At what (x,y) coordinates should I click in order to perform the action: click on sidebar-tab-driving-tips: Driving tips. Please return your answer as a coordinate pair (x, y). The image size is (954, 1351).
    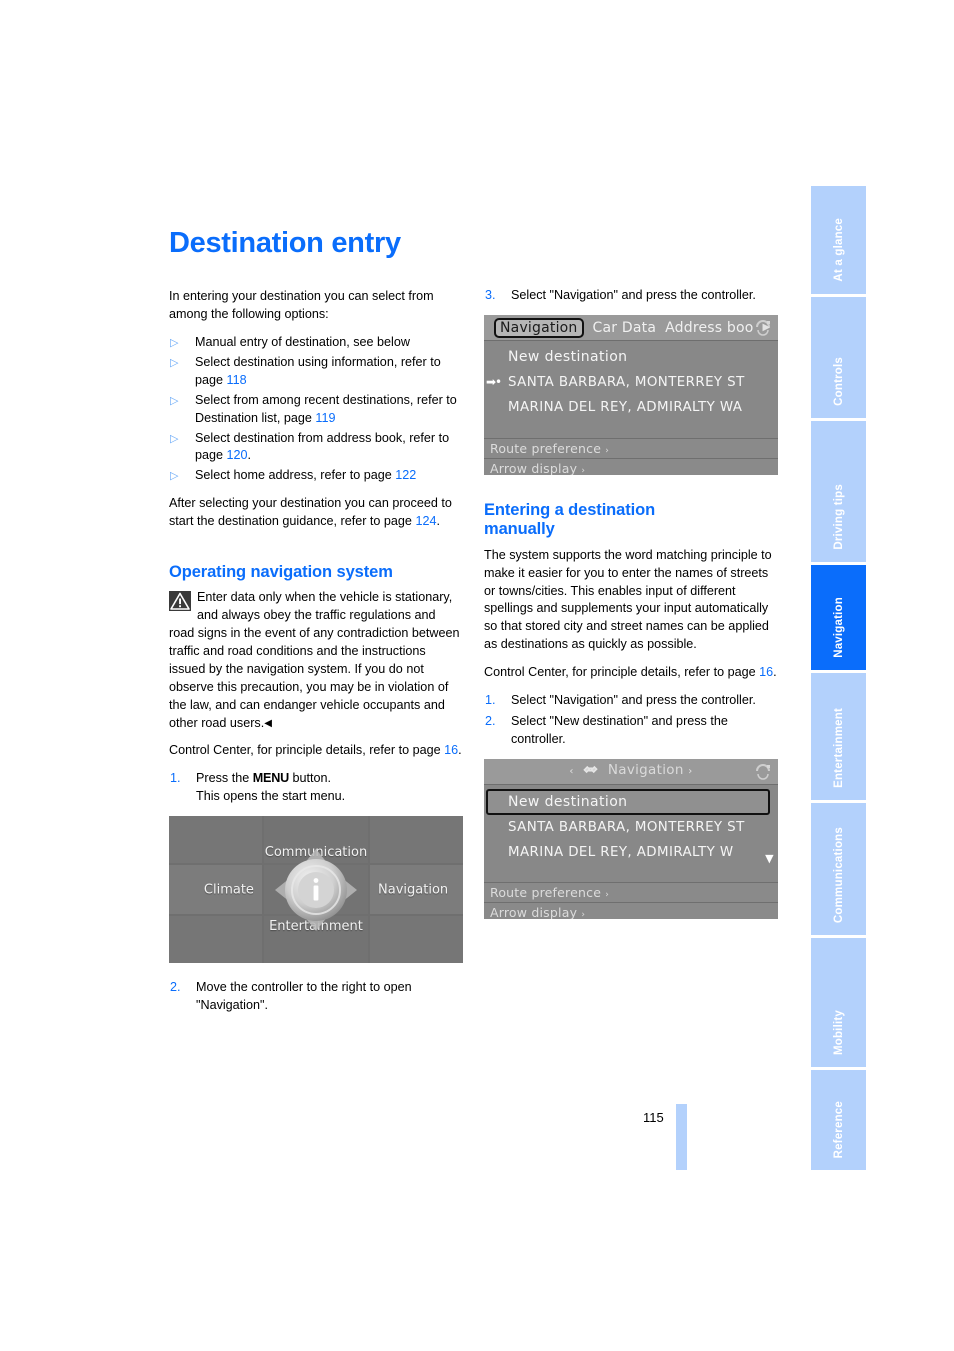
    Looking at the image, I should click on (838, 493).